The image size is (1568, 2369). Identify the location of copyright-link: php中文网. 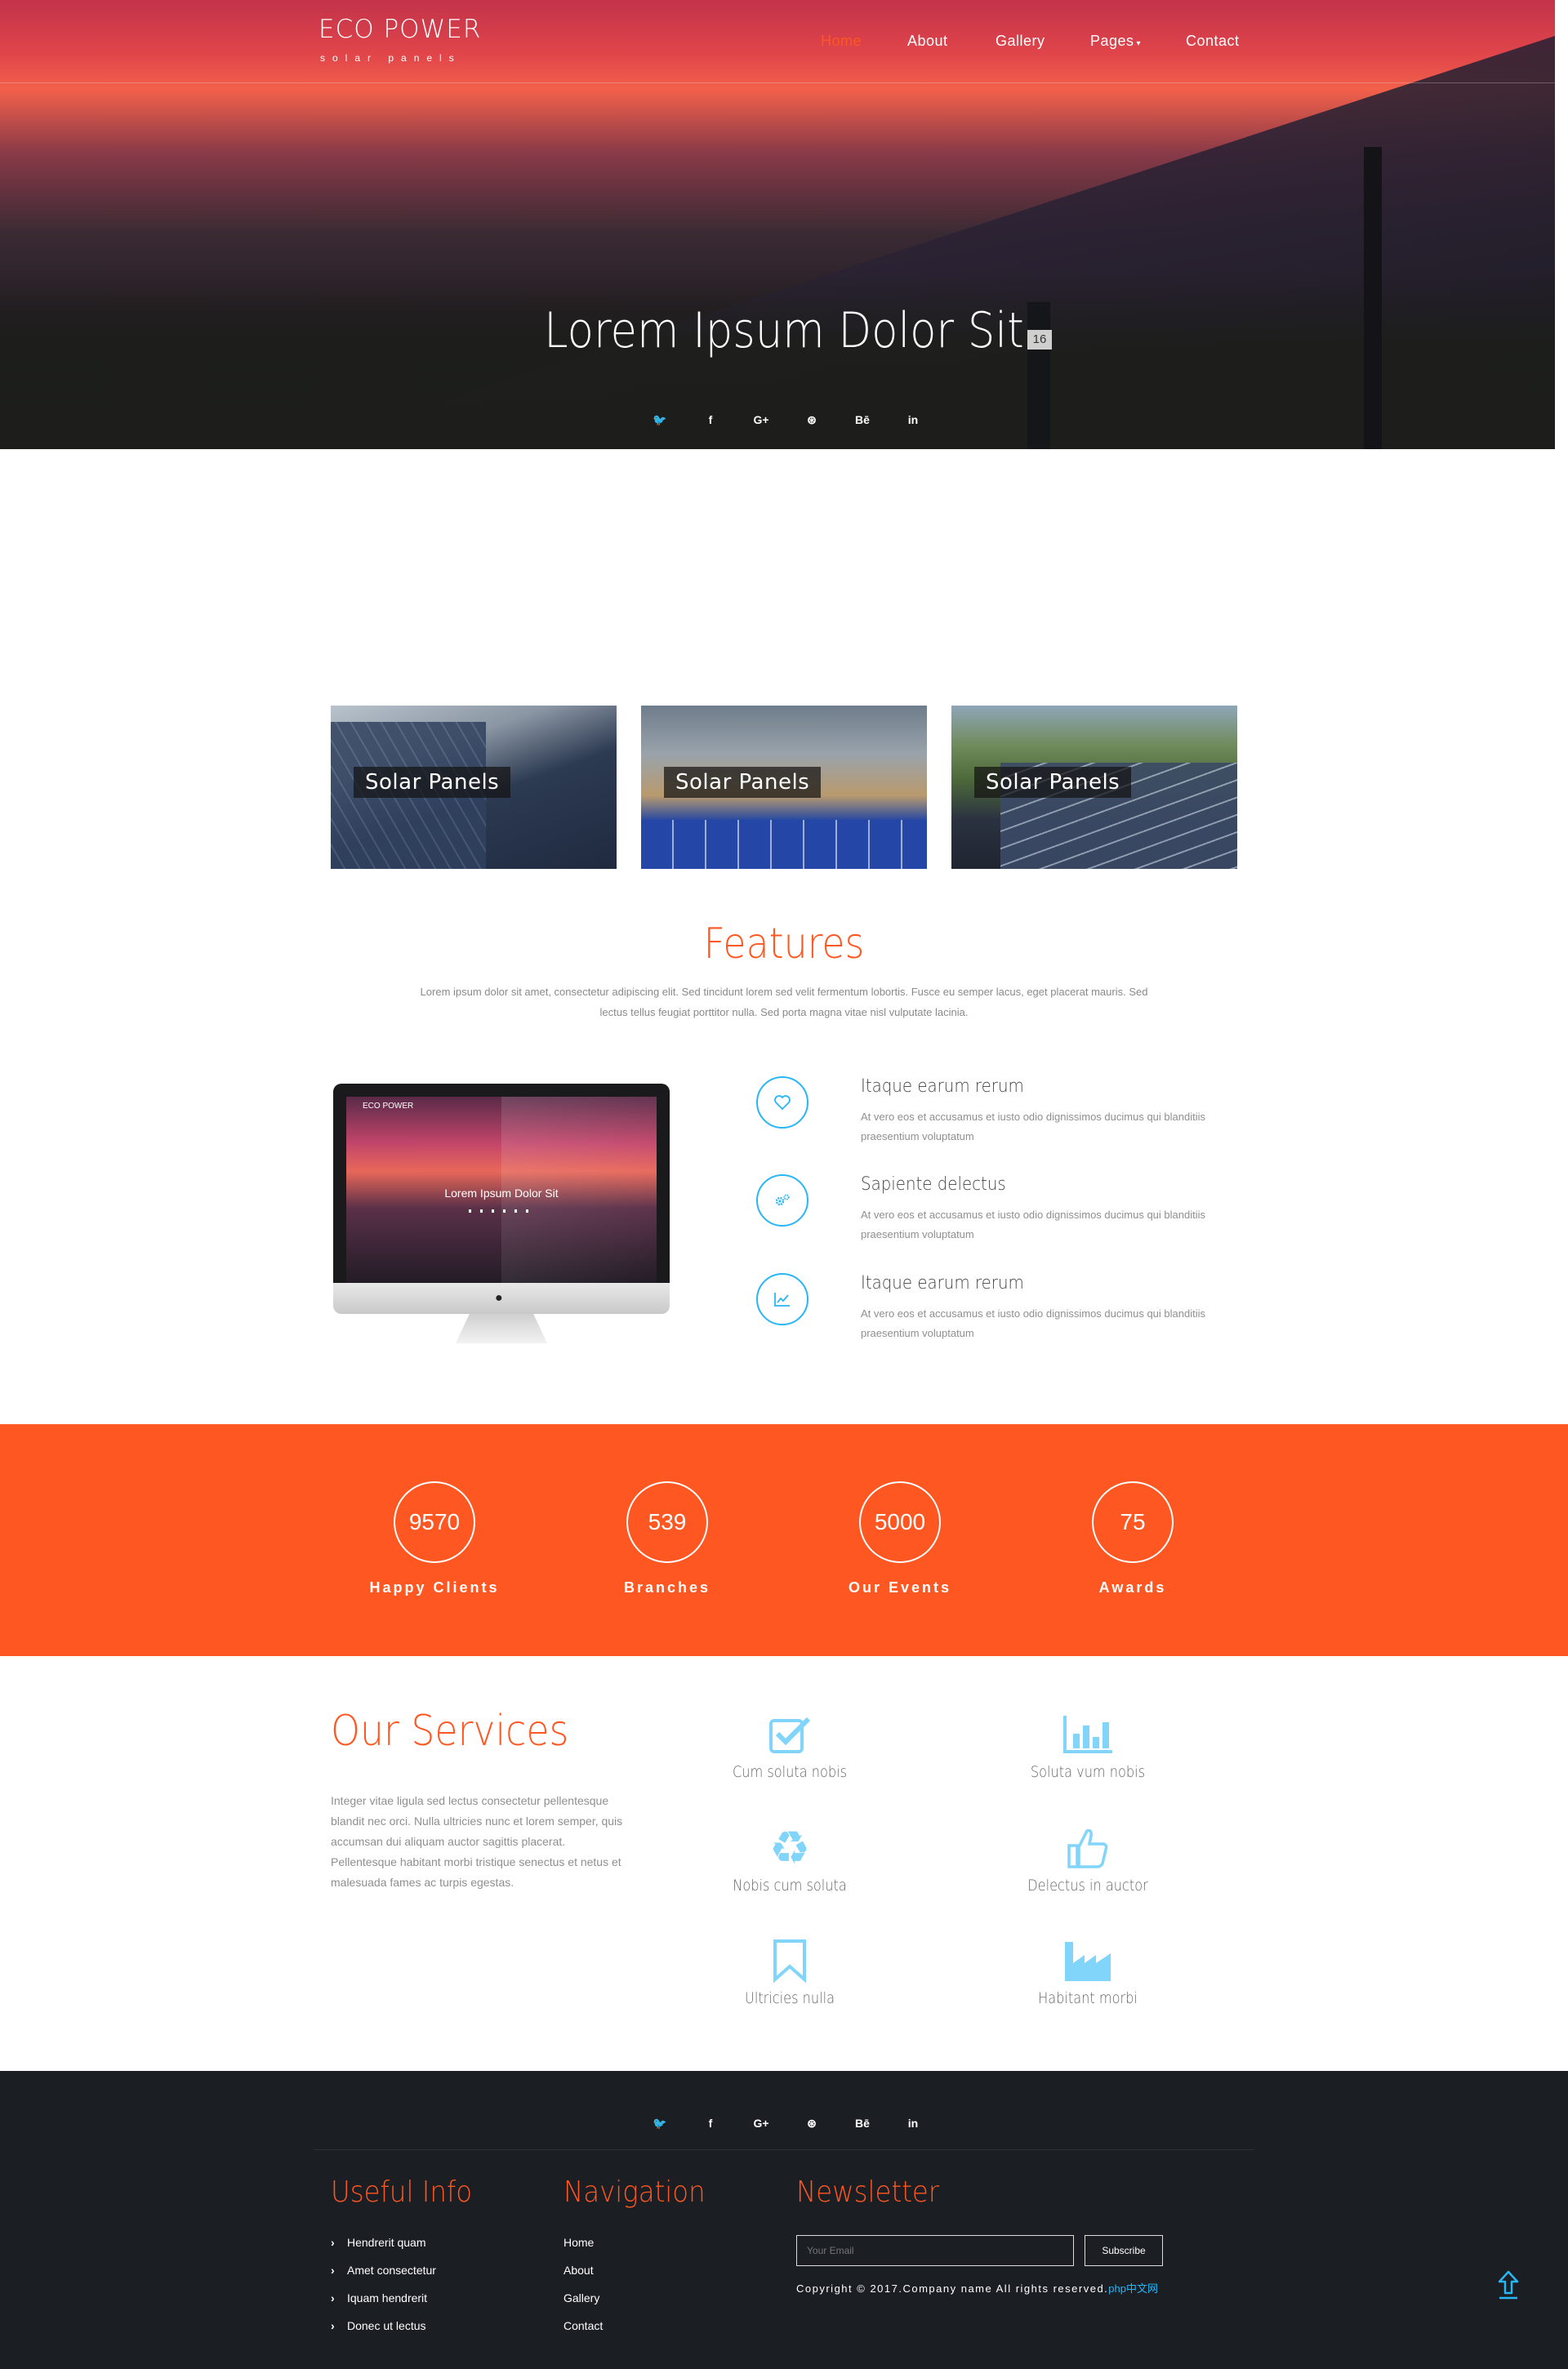
(1133, 2288).